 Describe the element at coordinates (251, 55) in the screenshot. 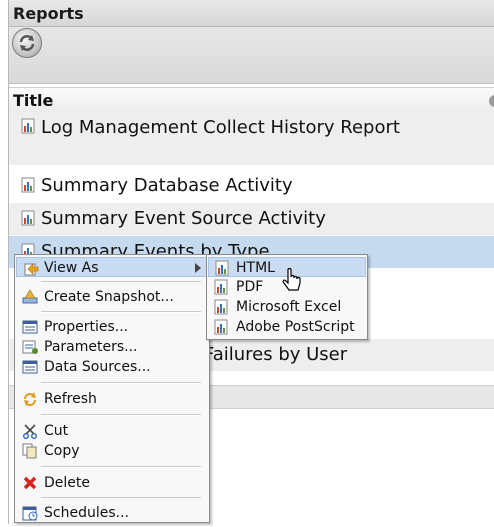

I see `toolbar` at that location.